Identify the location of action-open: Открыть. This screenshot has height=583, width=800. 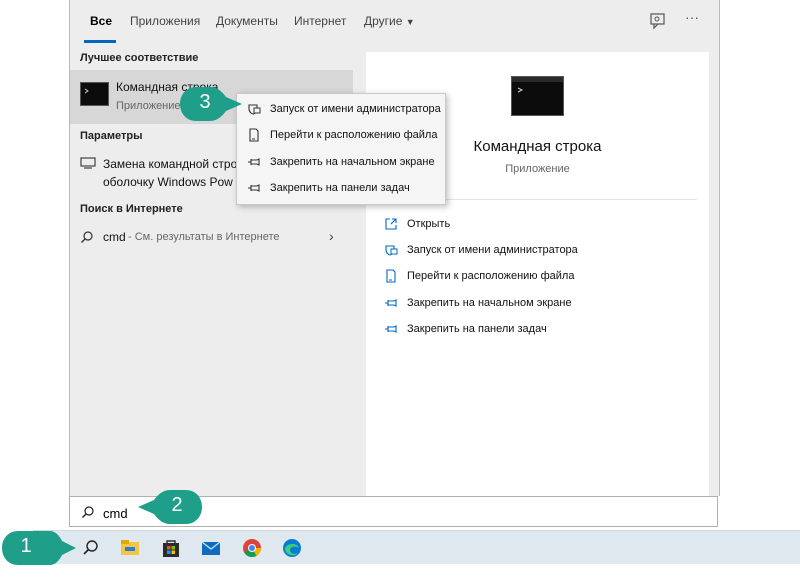
(417, 224).